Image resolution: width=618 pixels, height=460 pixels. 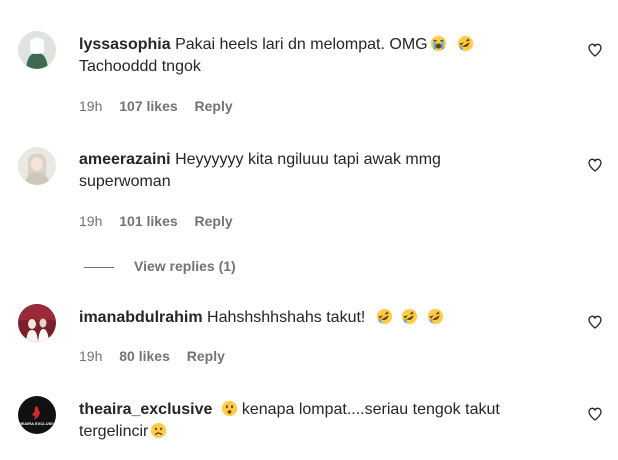 I want to click on frowning-face-emoji, so click(x=229, y=408).